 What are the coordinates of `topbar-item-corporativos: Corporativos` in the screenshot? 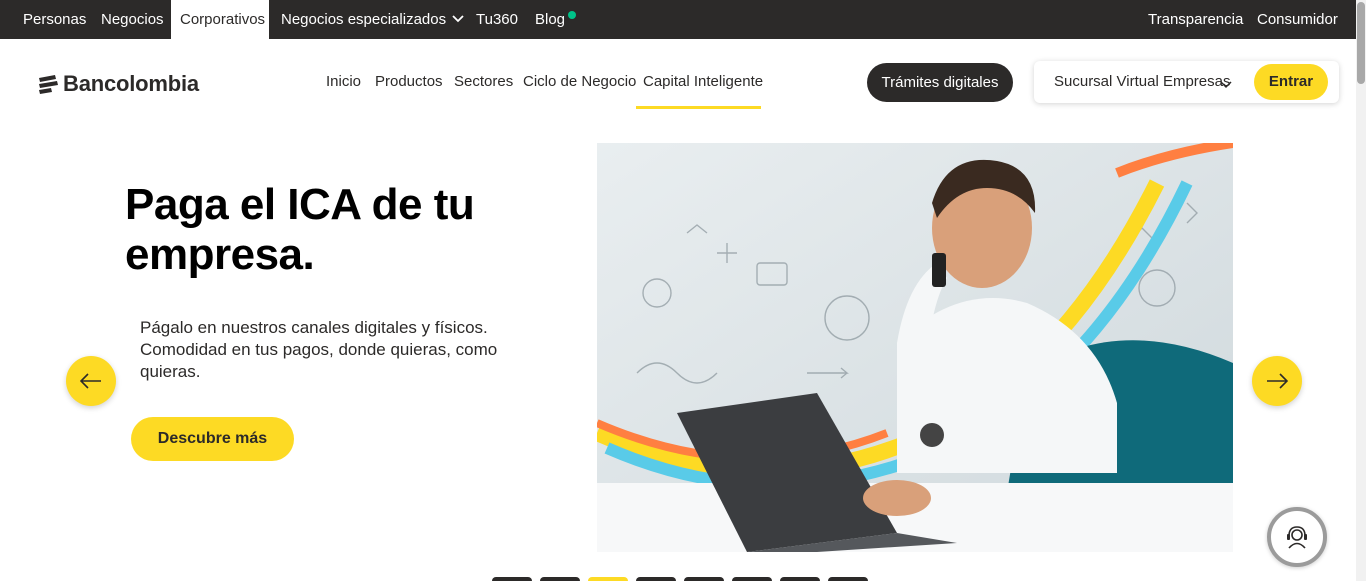 It's located at (220, 19).